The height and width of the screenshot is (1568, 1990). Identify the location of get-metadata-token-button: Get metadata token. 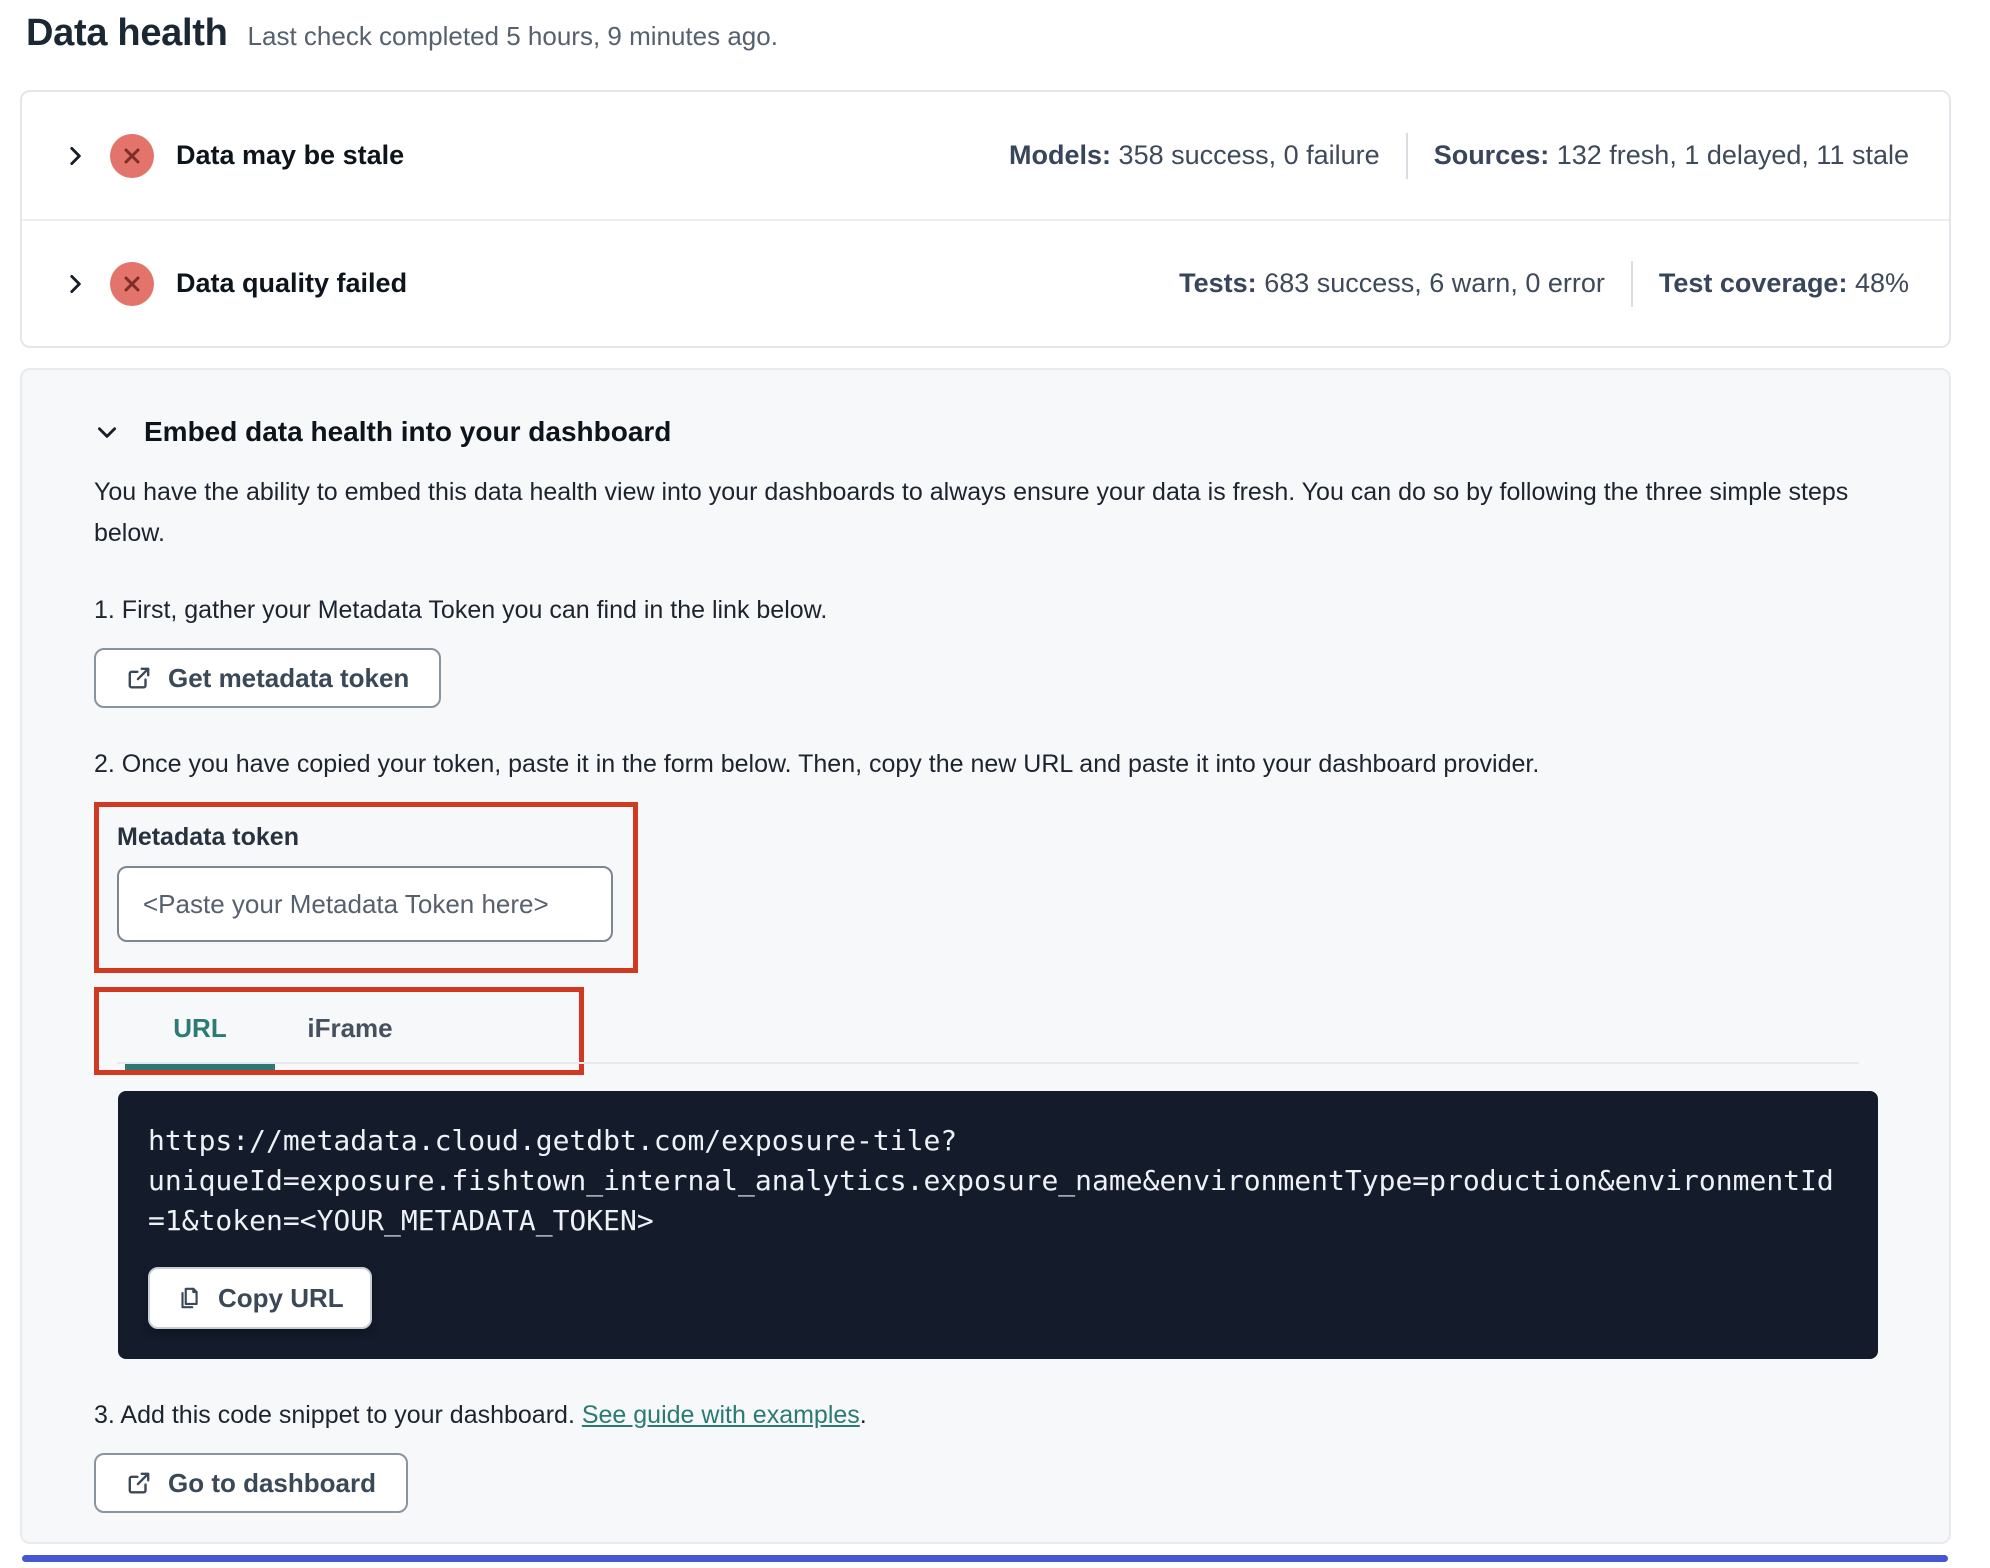
(268, 678).